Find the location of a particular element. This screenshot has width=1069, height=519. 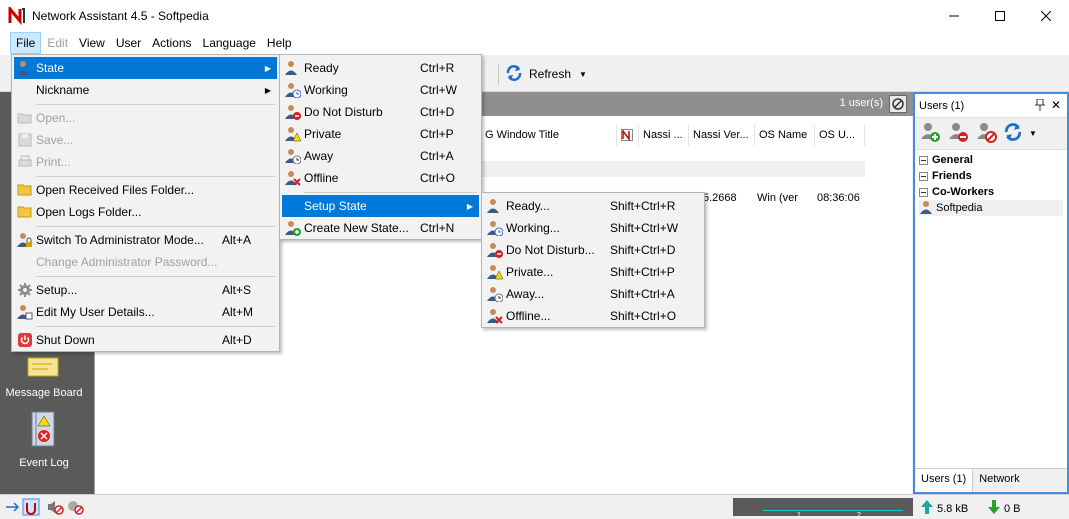

state-menu-item-label: Do Not Disturb is located at coordinates (343, 112).